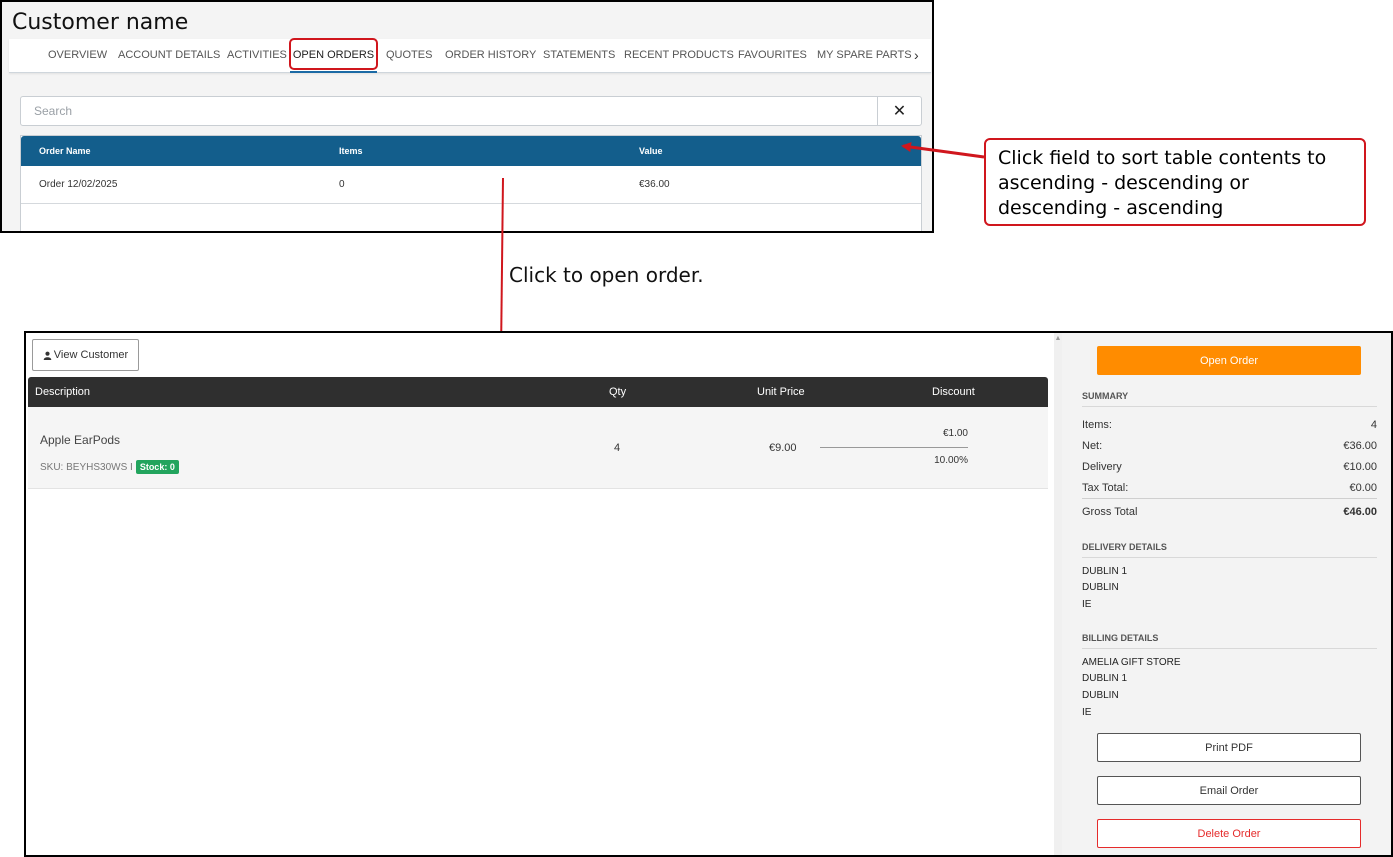 The image size is (1393, 857). I want to click on summary-net-label: Net:, so click(1092, 446).